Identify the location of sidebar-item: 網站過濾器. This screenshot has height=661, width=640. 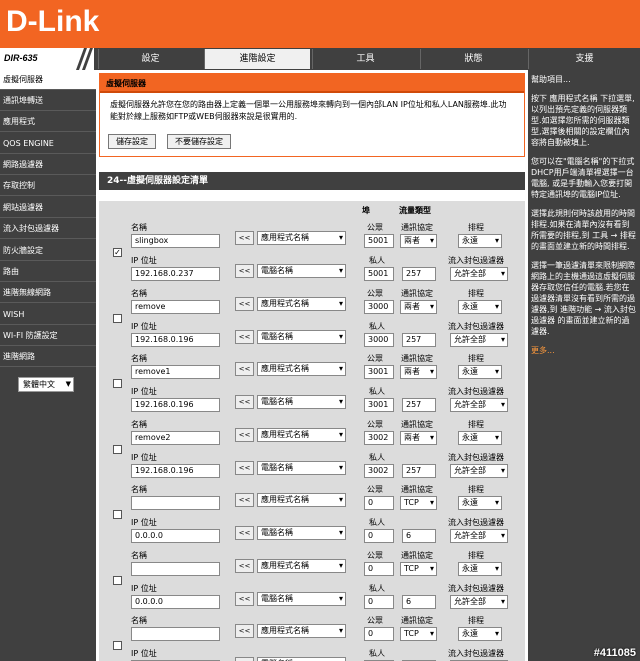
(48, 208).